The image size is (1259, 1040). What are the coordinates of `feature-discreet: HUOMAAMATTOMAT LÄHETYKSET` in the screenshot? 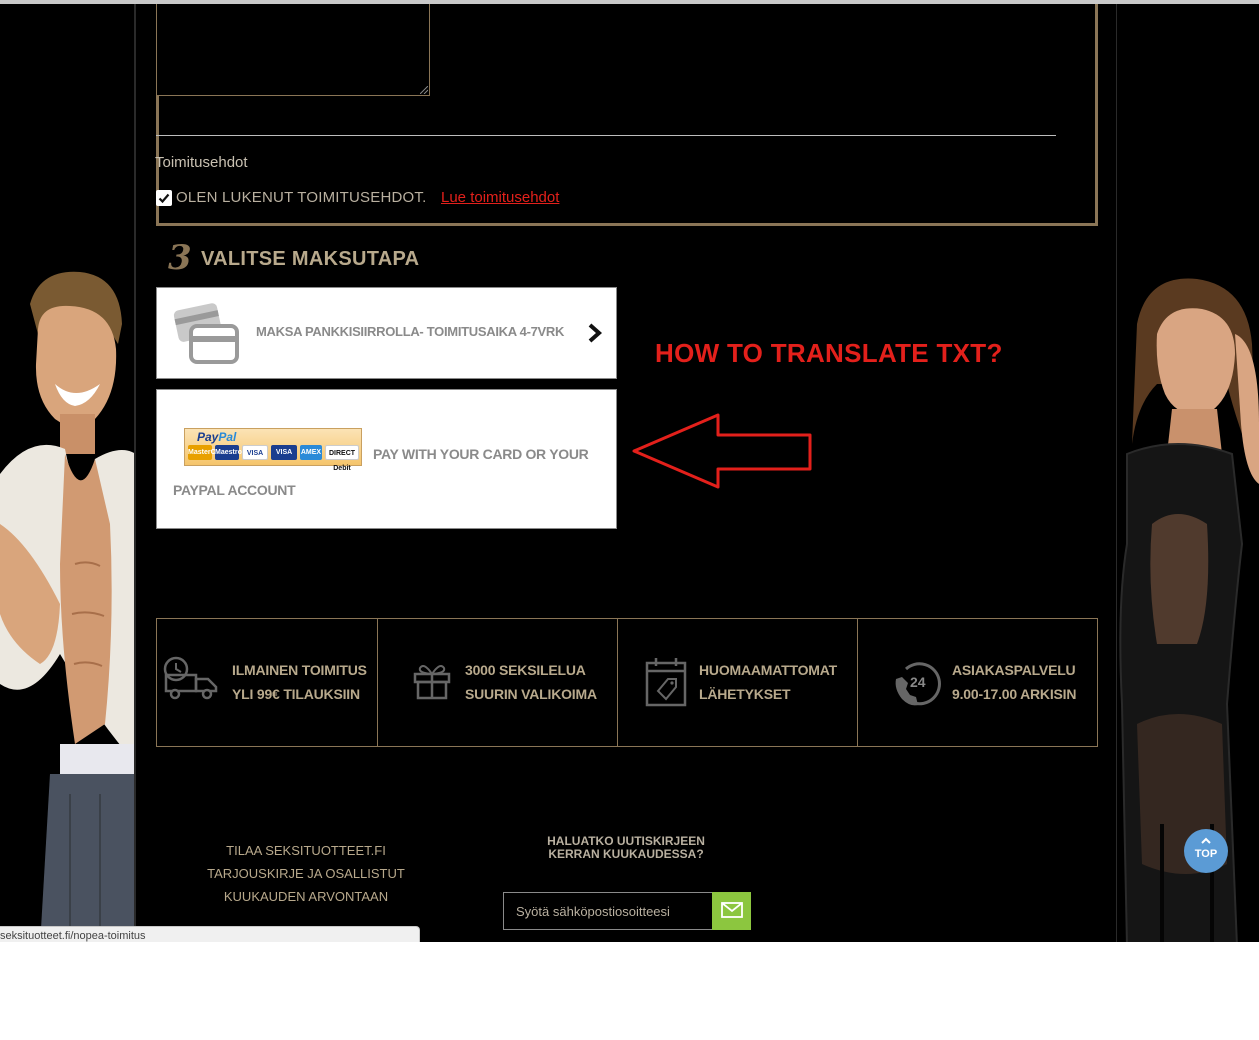 It's located at (738, 682).